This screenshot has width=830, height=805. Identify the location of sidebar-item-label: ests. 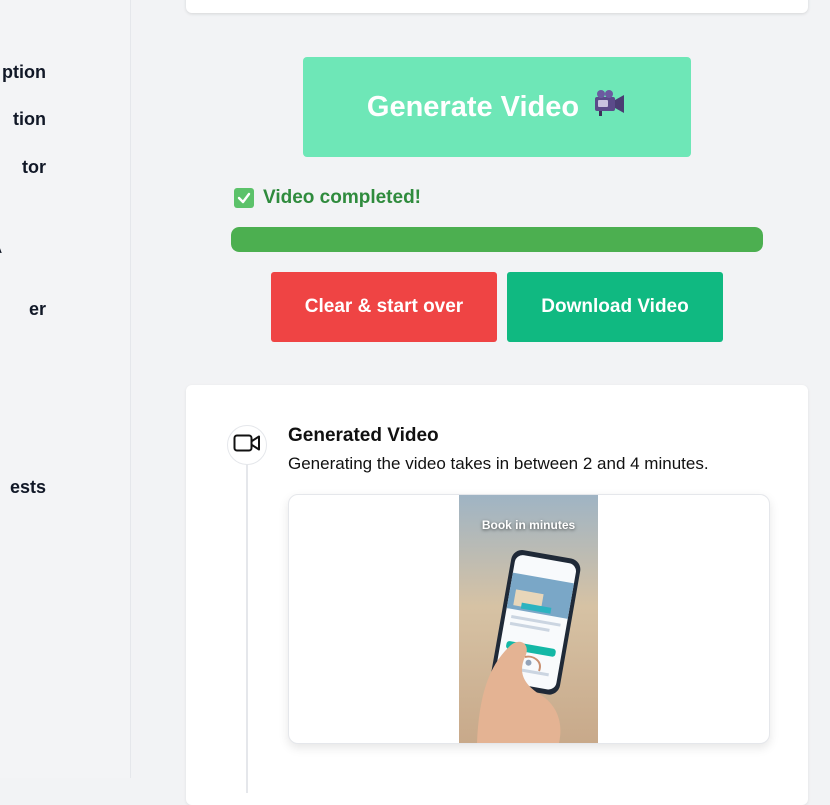
(27, 487).